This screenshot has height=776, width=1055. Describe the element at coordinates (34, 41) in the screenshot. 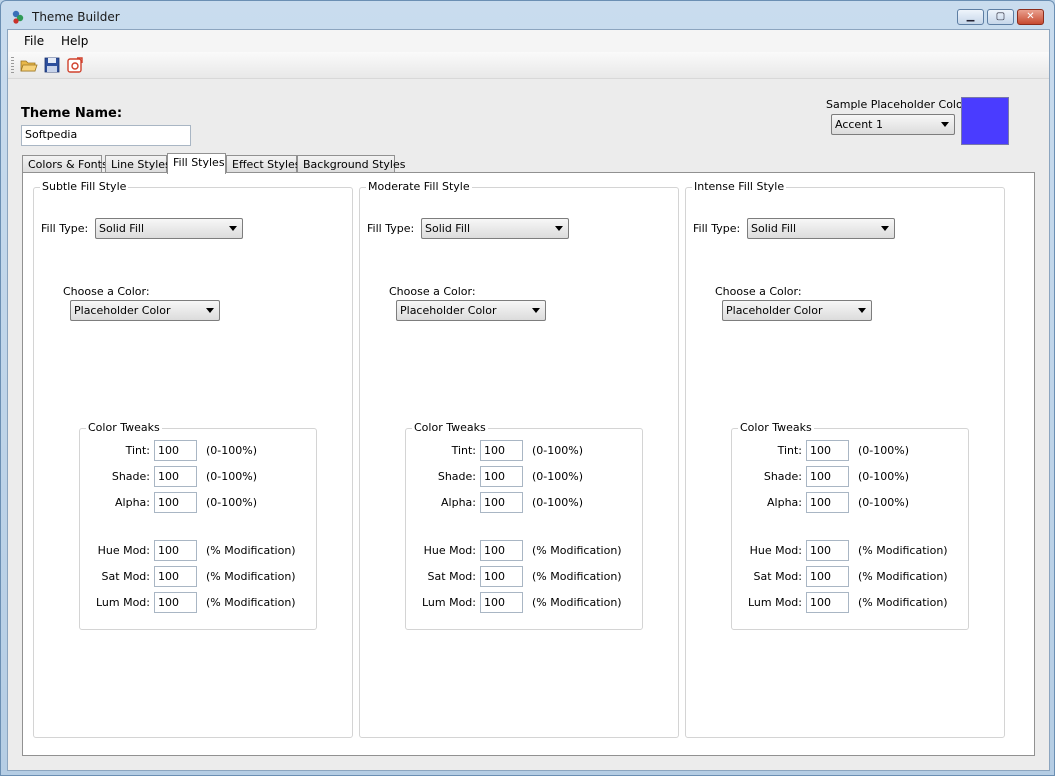

I see `menu-file: File` at that location.